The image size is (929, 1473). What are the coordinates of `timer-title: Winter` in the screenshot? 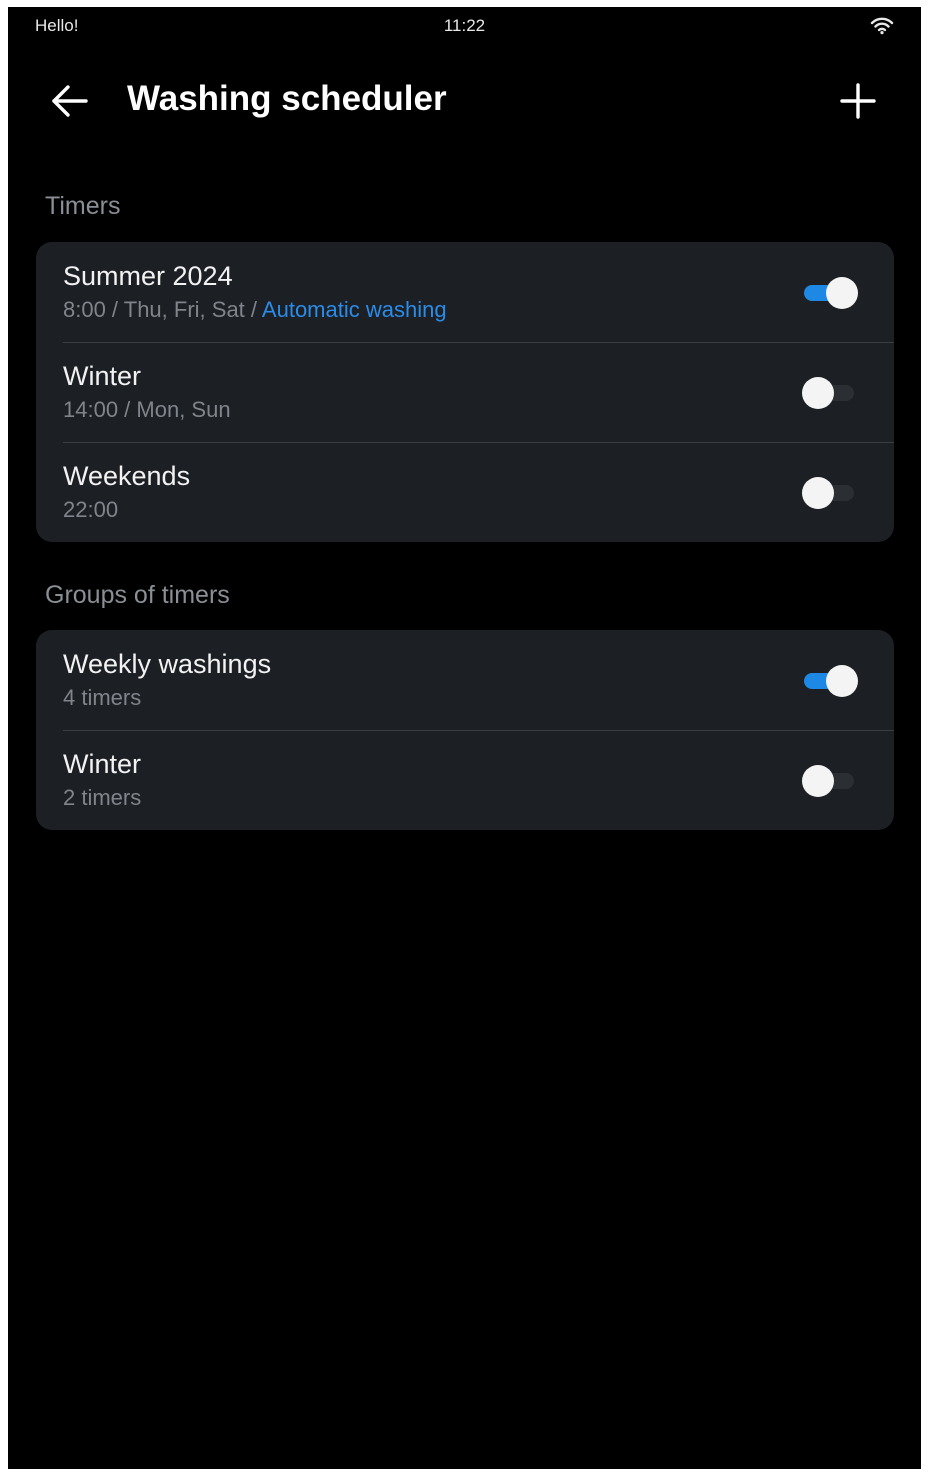 It's located at (102, 376).